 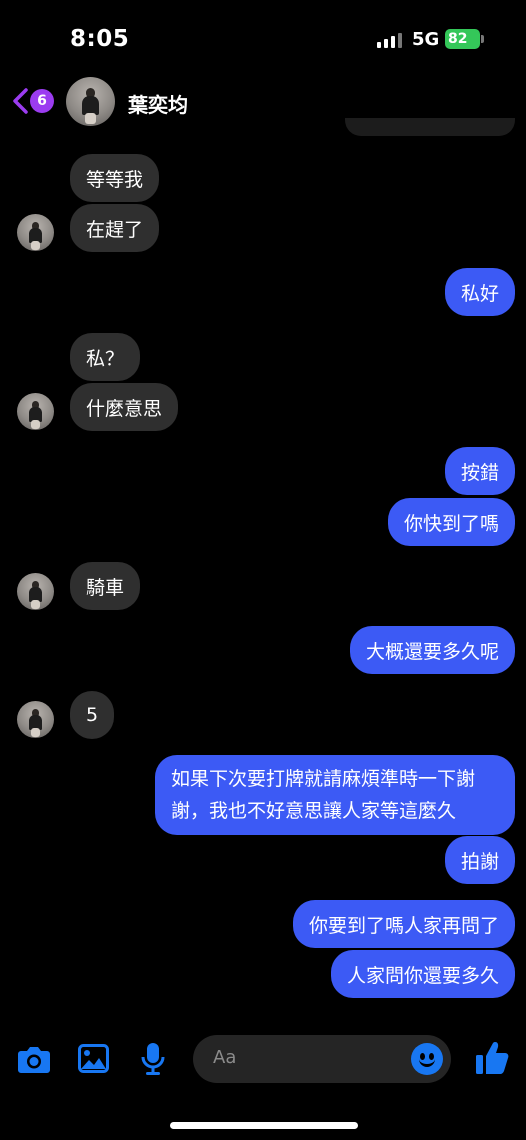 I want to click on message-sent: 私好, so click(x=479, y=292).